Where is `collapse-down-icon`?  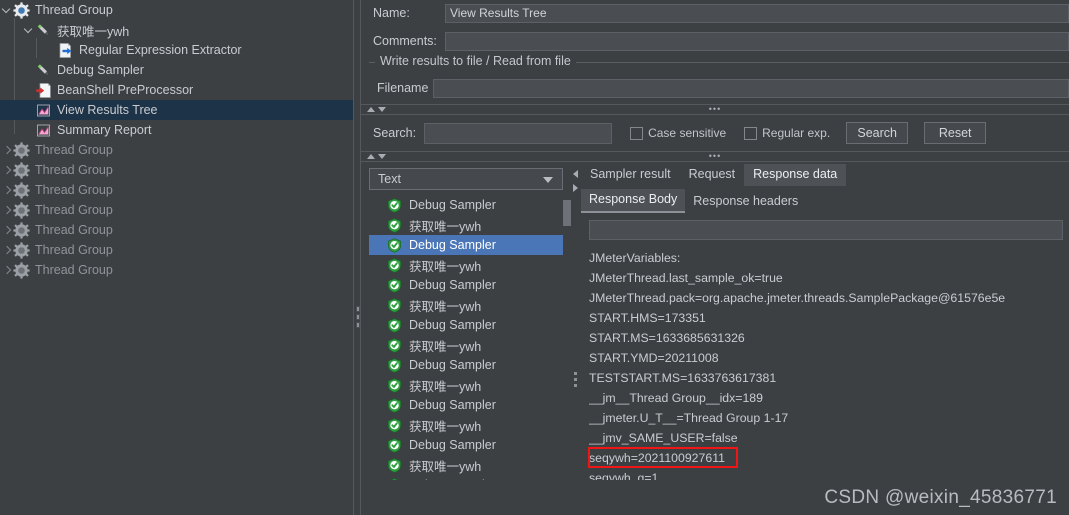 collapse-down-icon is located at coordinates (382, 109).